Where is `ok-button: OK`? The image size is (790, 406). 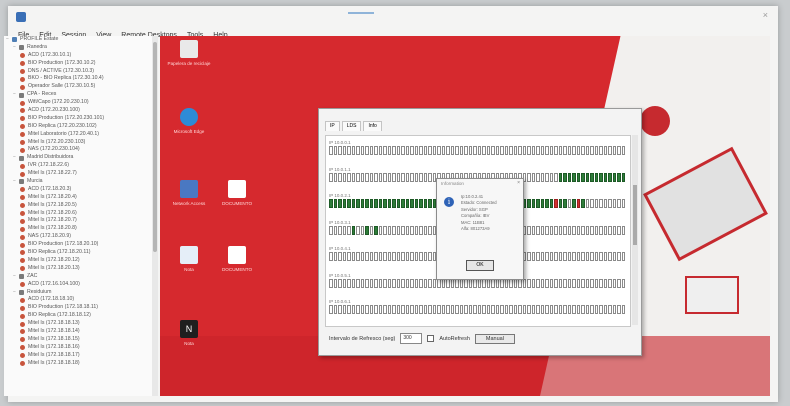
ok-button: OK is located at coordinates (480, 265).